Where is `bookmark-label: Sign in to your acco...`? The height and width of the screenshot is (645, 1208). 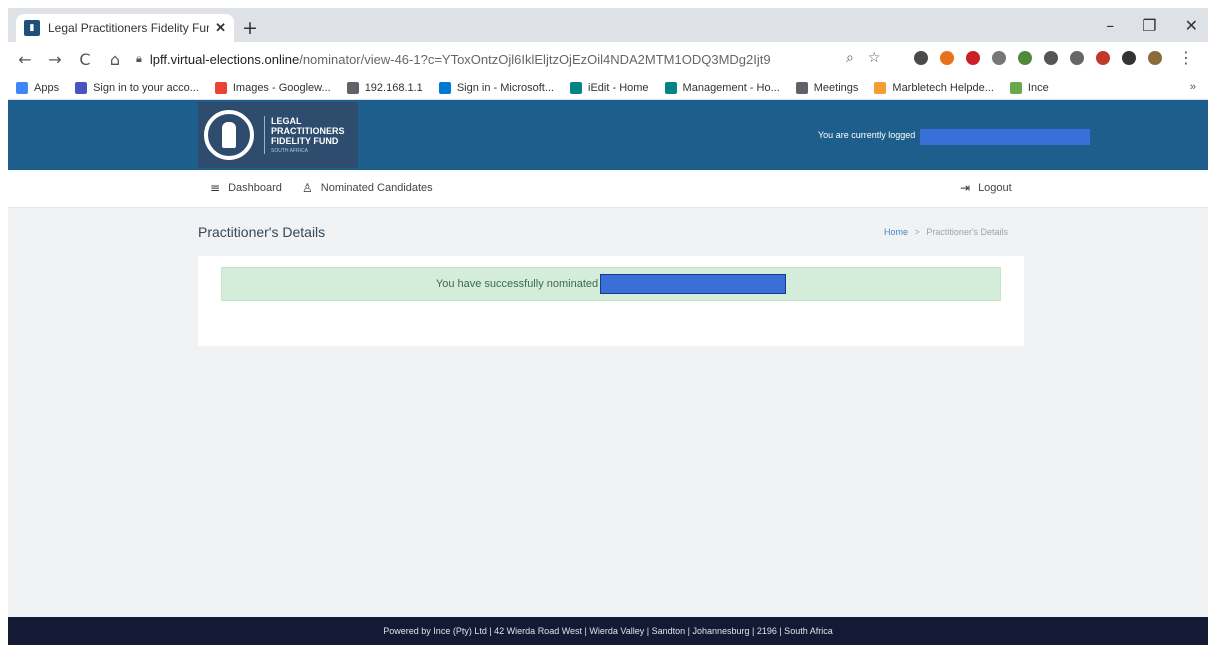 bookmark-label: Sign in to your acco... is located at coordinates (146, 87).